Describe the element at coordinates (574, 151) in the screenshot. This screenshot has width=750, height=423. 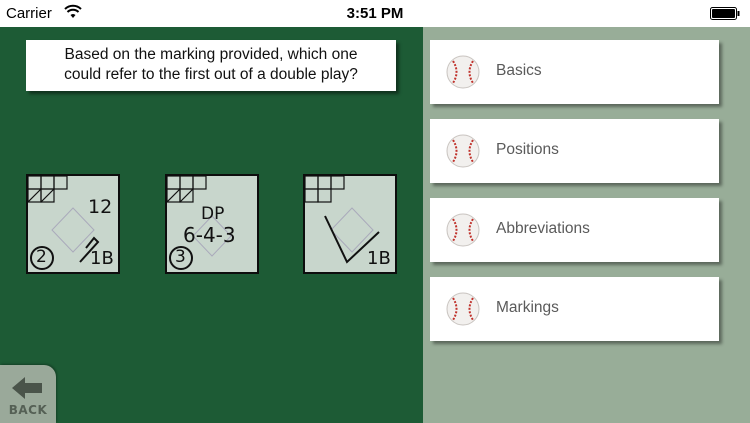
I see `menu-item-positions: Positions` at that location.